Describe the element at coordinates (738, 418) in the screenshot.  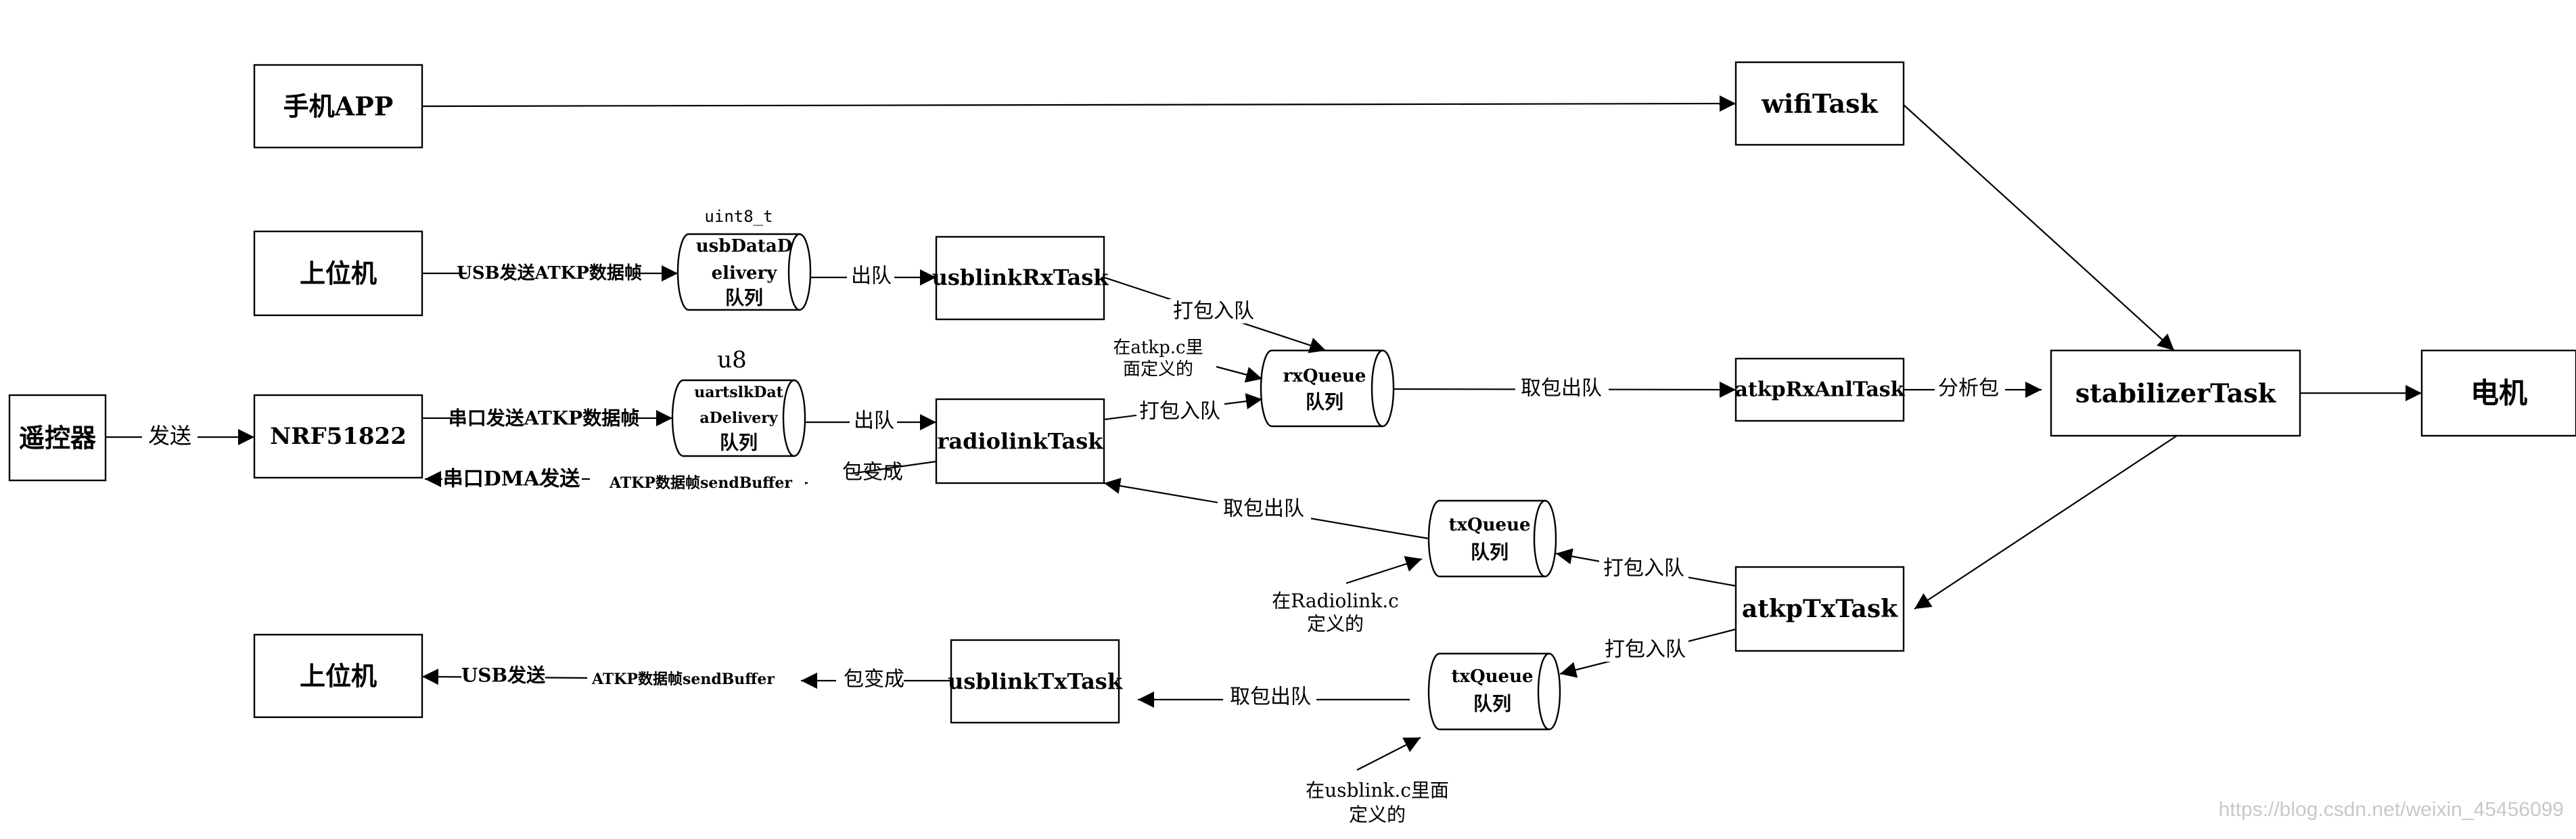
I see `uart-queue-line2: aDelivery` at that location.